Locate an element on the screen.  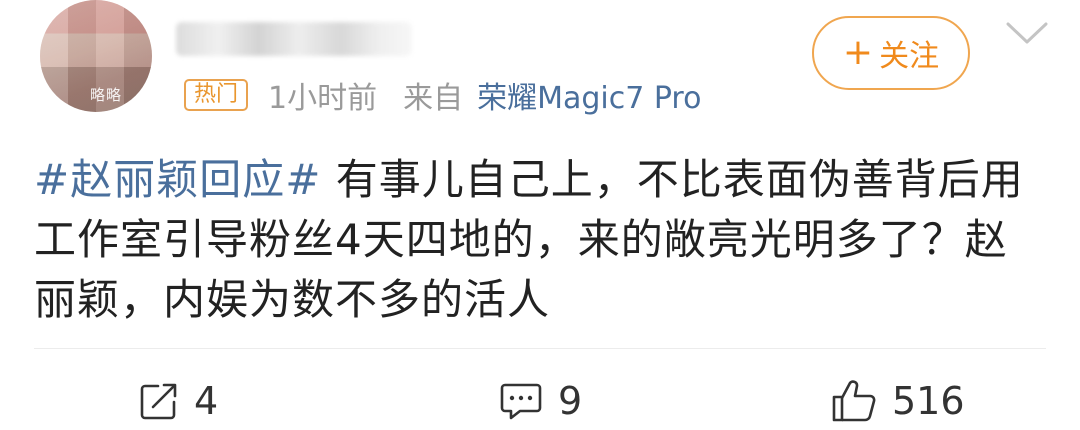
comment-button: 9 is located at coordinates (540, 401).